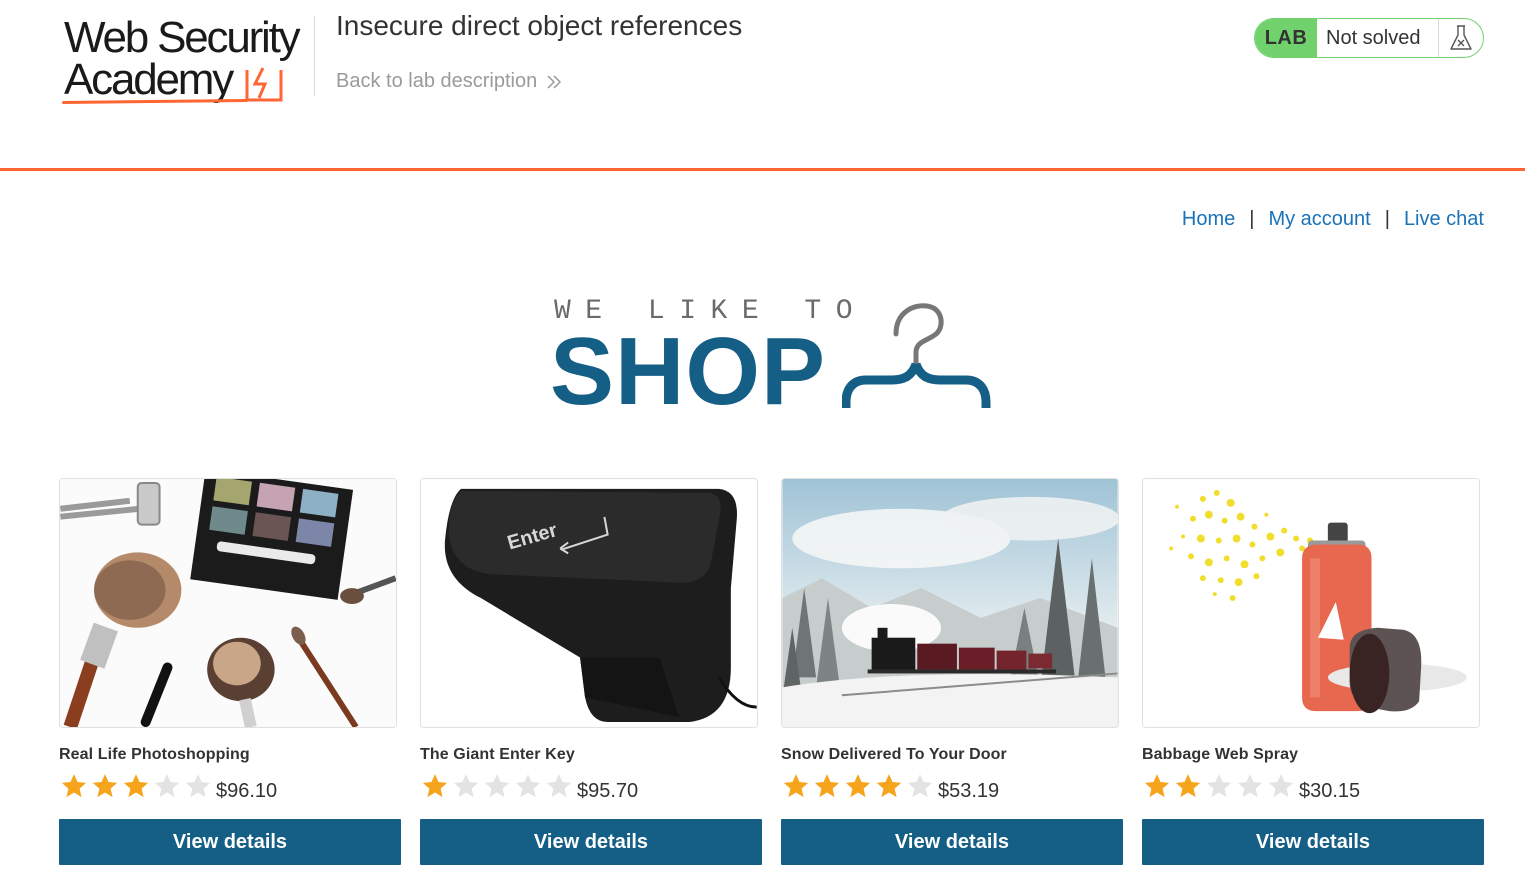  I want to click on logo-bolt-icon, so click(264, 84).